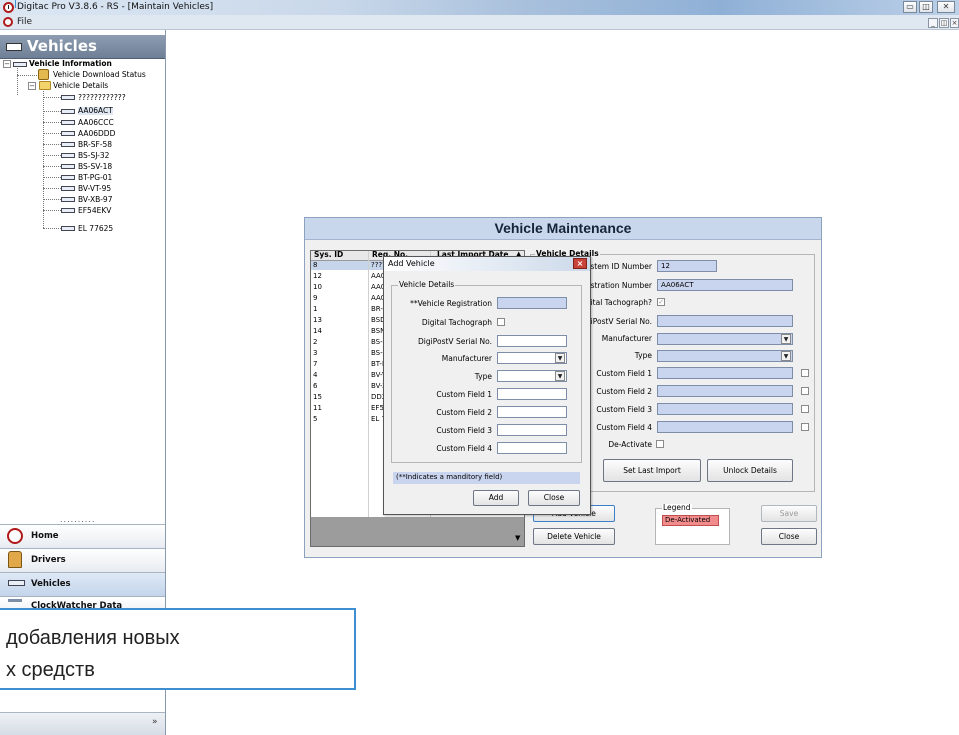 The height and width of the screenshot is (735, 959). Describe the element at coordinates (317, 276) in the screenshot. I see `grid-cell-sys-id: 12` at that location.